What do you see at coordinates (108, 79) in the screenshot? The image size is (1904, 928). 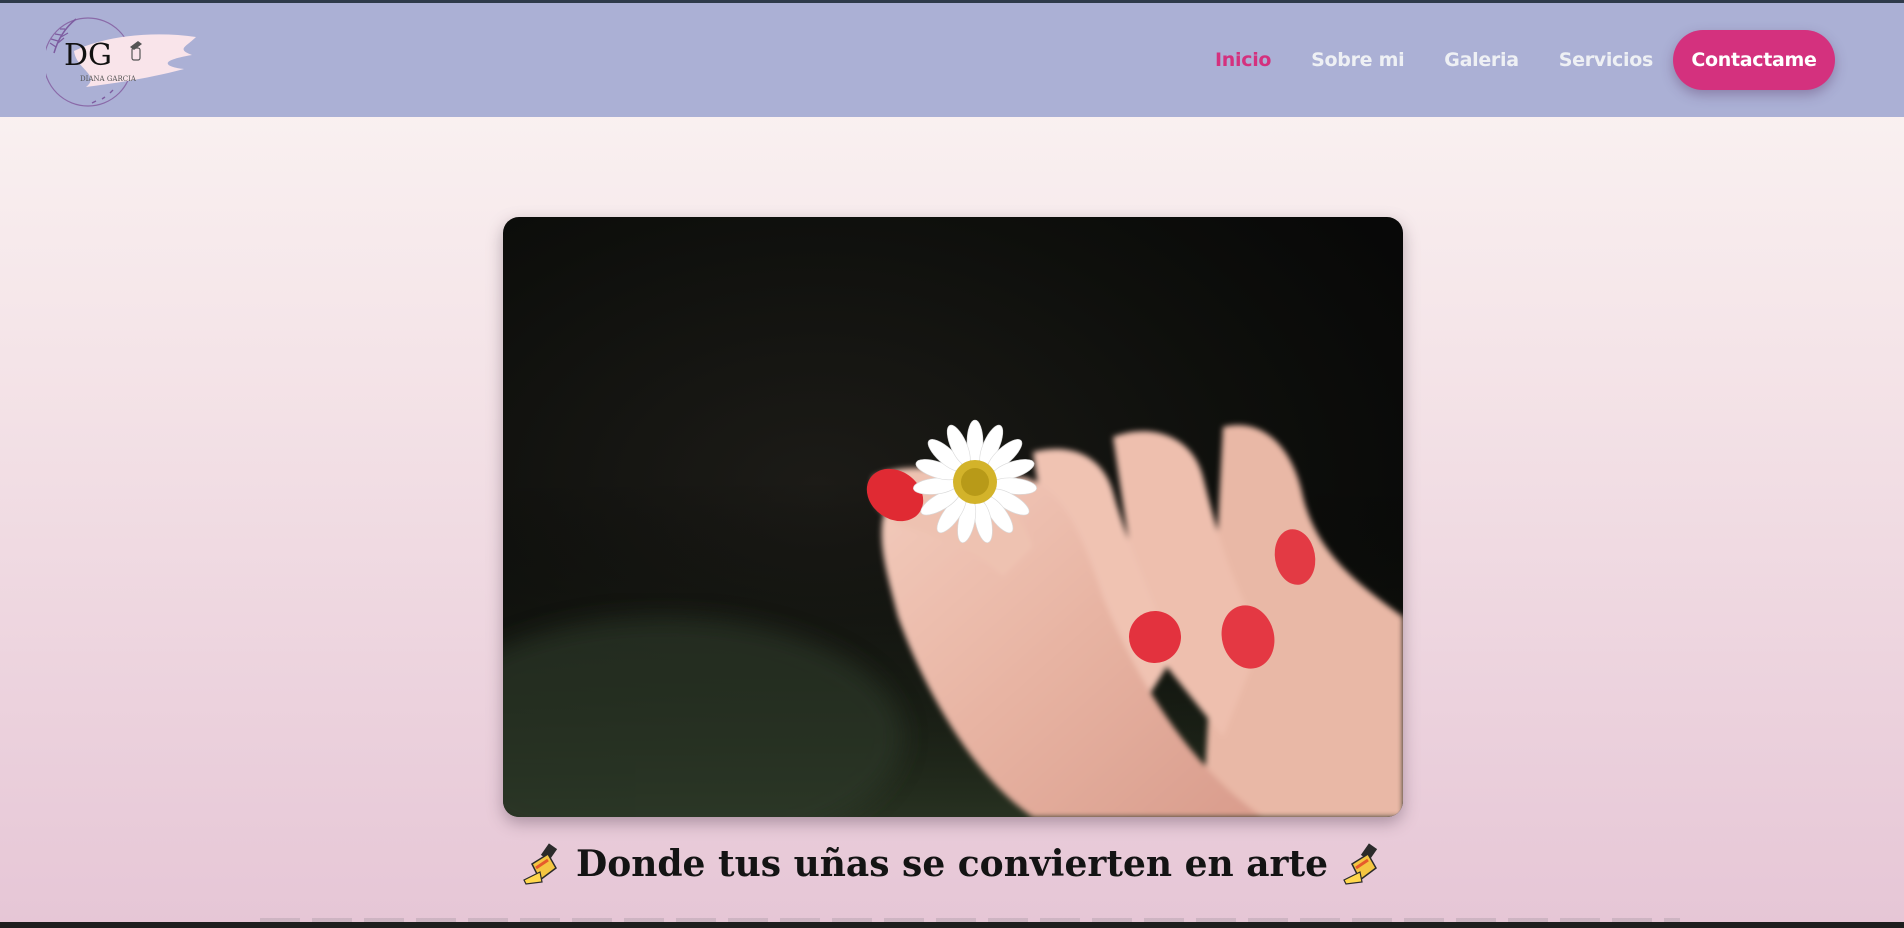 I see `logo-name: DIANA GARCIA` at bounding box center [108, 79].